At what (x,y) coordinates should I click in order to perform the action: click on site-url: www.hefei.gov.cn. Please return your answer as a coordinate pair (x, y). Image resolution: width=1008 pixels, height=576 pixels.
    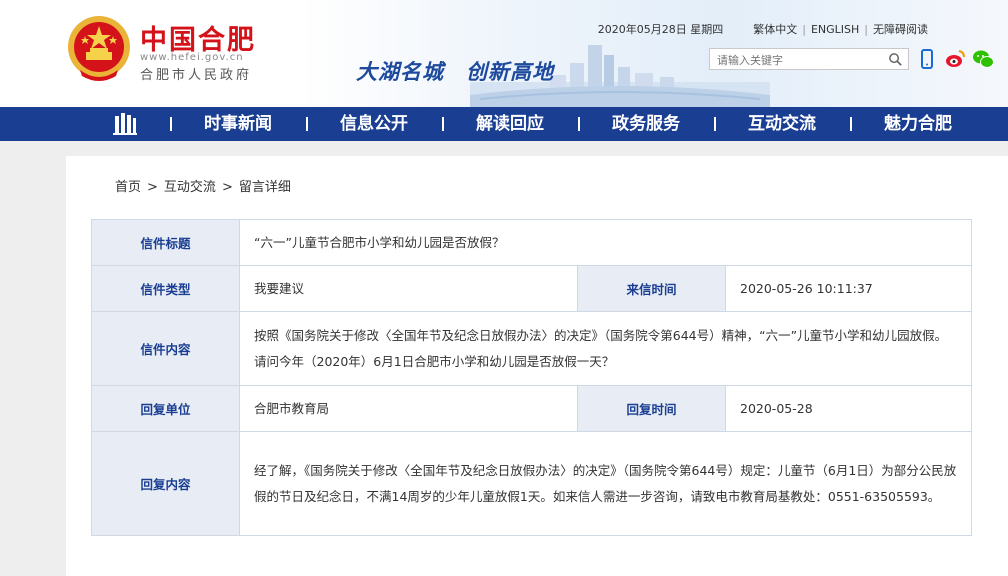
    Looking at the image, I should click on (192, 57).